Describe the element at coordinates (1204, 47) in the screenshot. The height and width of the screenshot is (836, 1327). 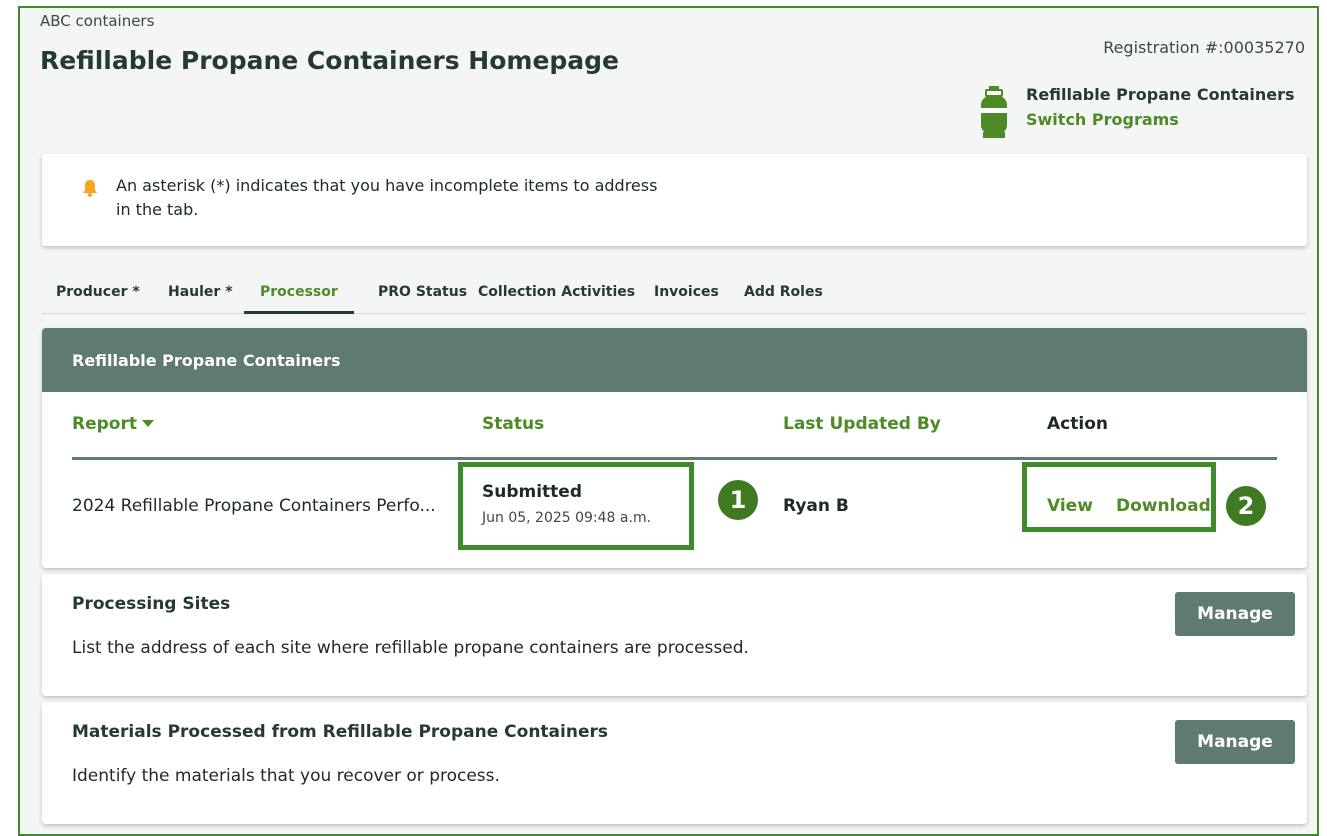
I see `registration-number: Registration #:00035270` at that location.